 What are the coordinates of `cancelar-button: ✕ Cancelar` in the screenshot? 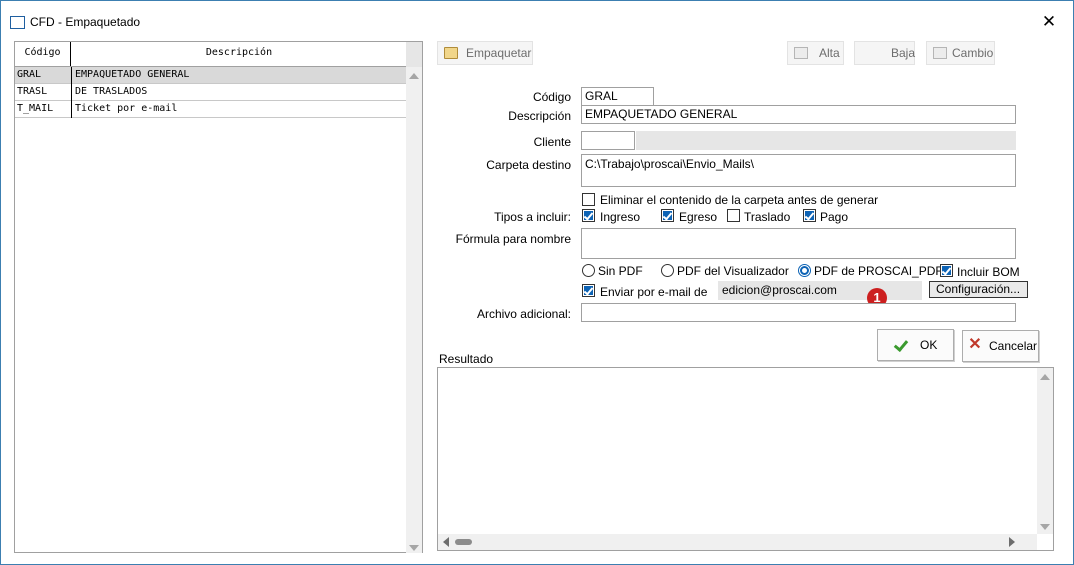 It's located at (1000, 346).